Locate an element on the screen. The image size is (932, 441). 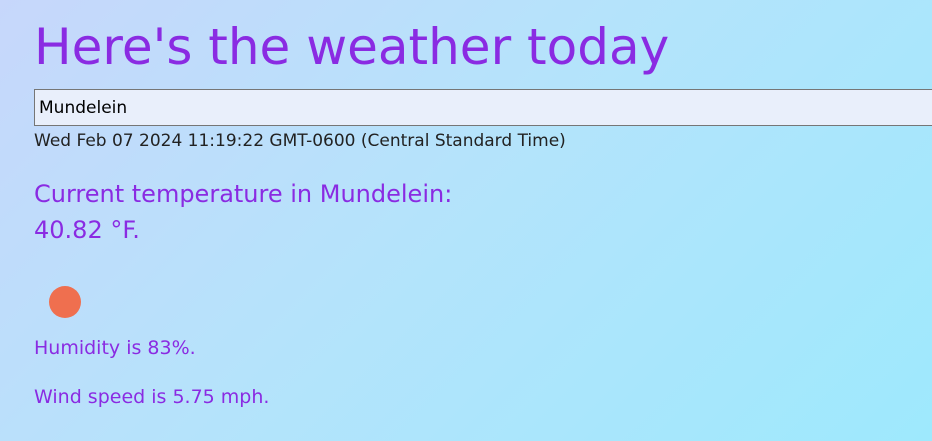
city-search-input is located at coordinates (483, 107).